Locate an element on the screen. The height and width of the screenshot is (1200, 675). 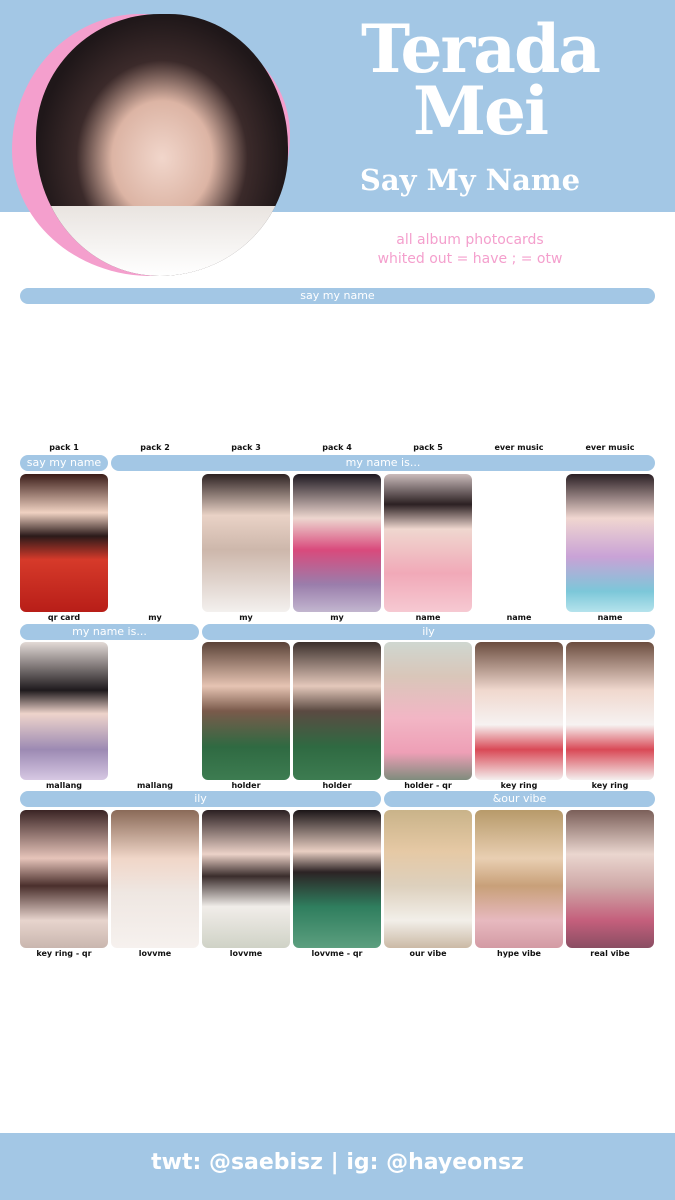
column-label: pack 5 is located at coordinates (428, 447).